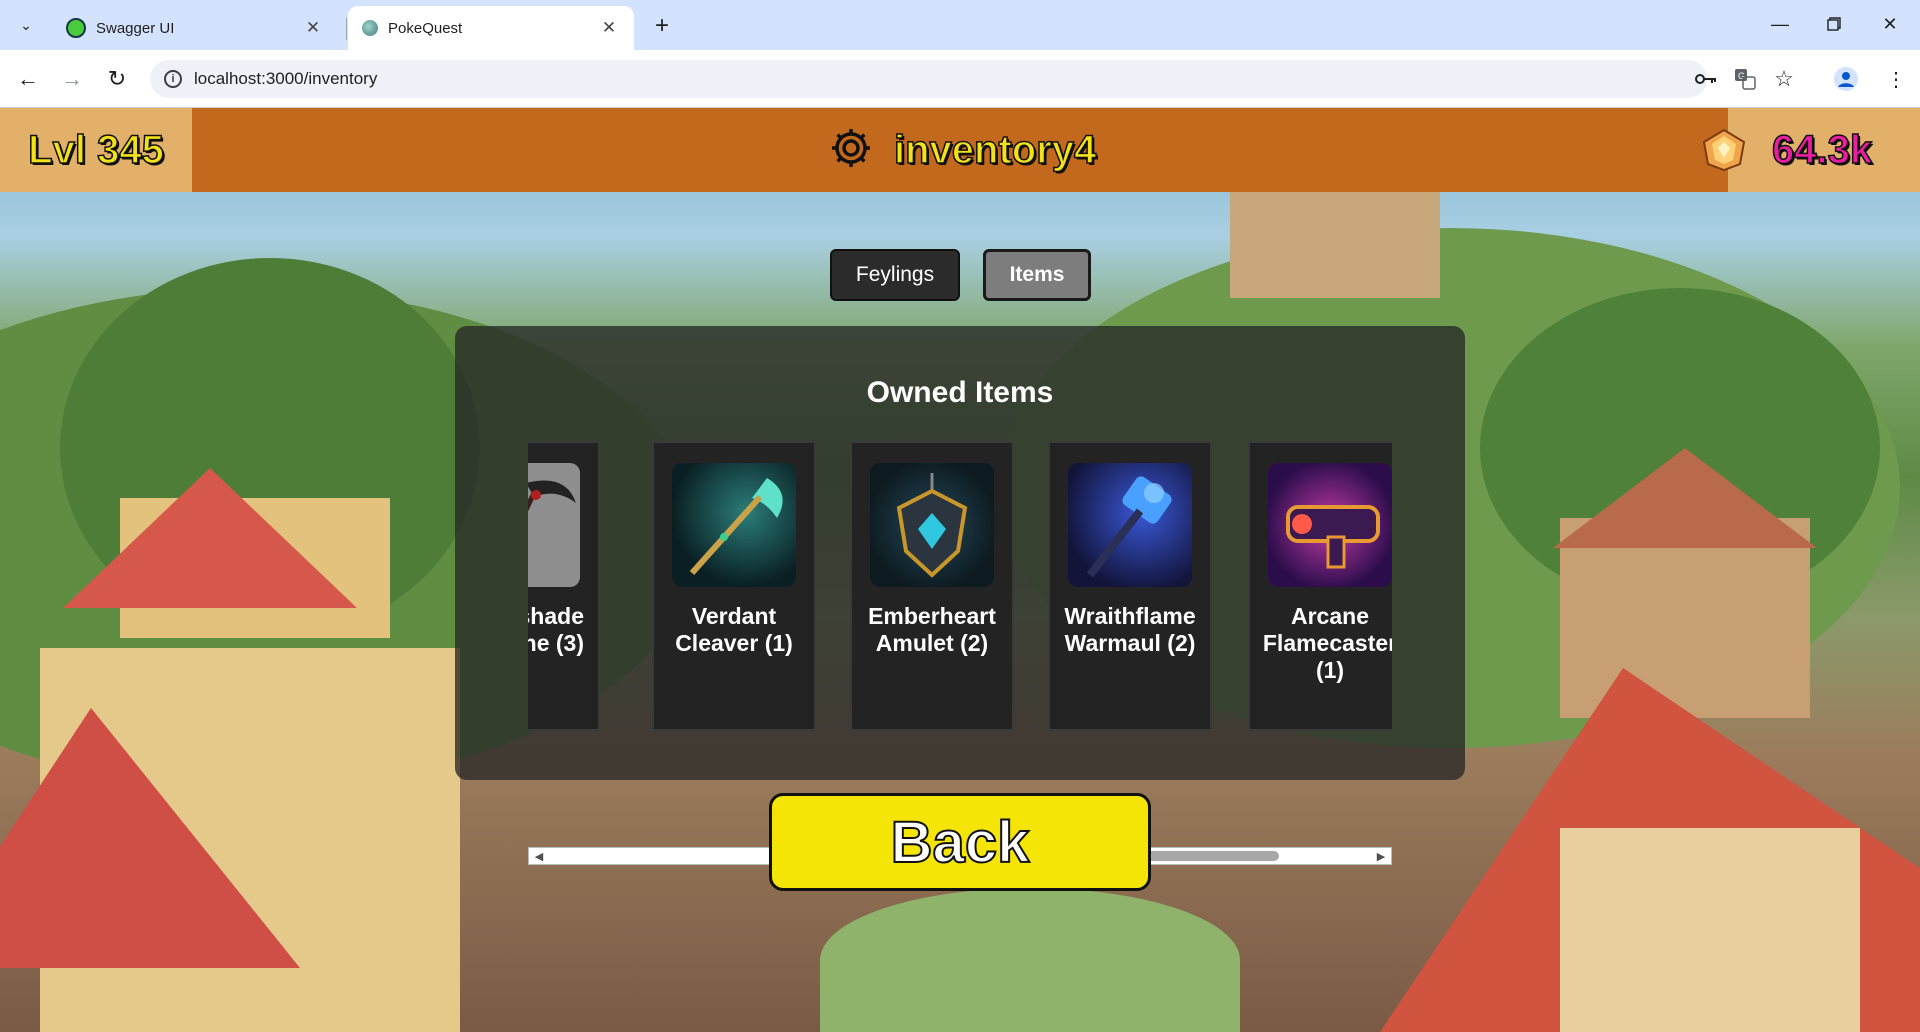 Image resolution: width=1920 pixels, height=1032 pixels. Describe the element at coordinates (346, 29) in the screenshot. I see `tab-divider` at that location.